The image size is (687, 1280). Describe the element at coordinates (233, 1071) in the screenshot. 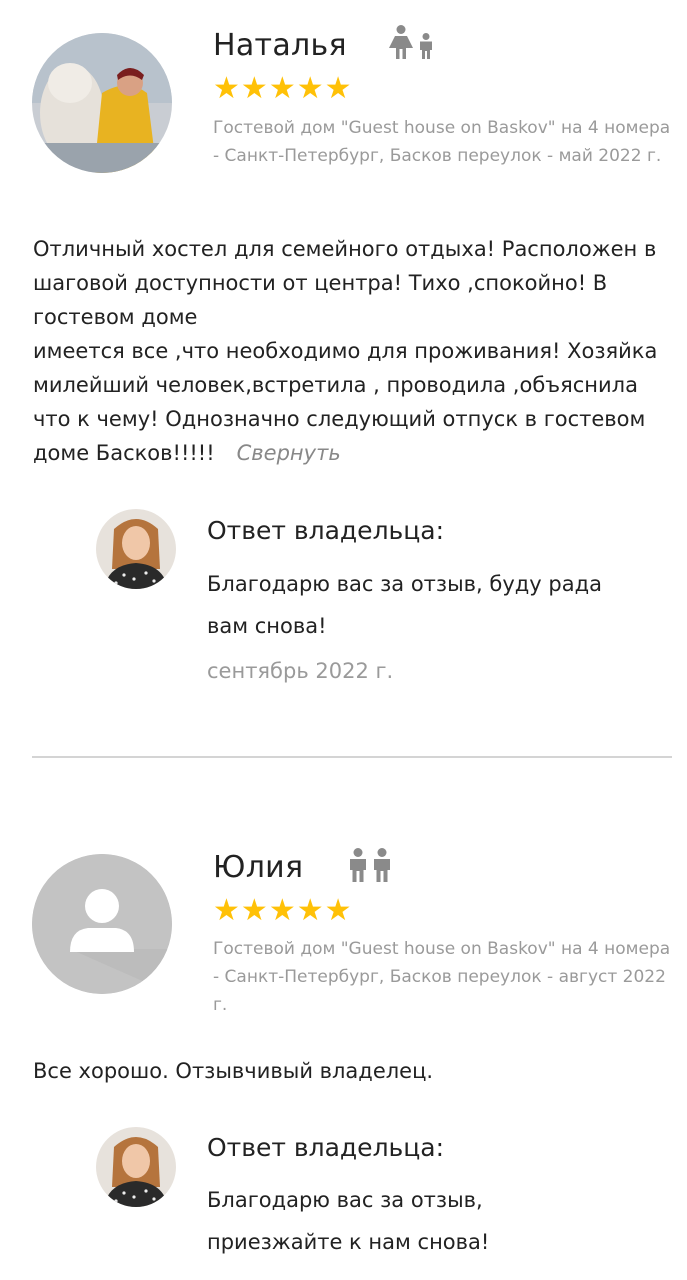

I see `review-text: Все хорошо. Отзывчивый владелец.` at that location.